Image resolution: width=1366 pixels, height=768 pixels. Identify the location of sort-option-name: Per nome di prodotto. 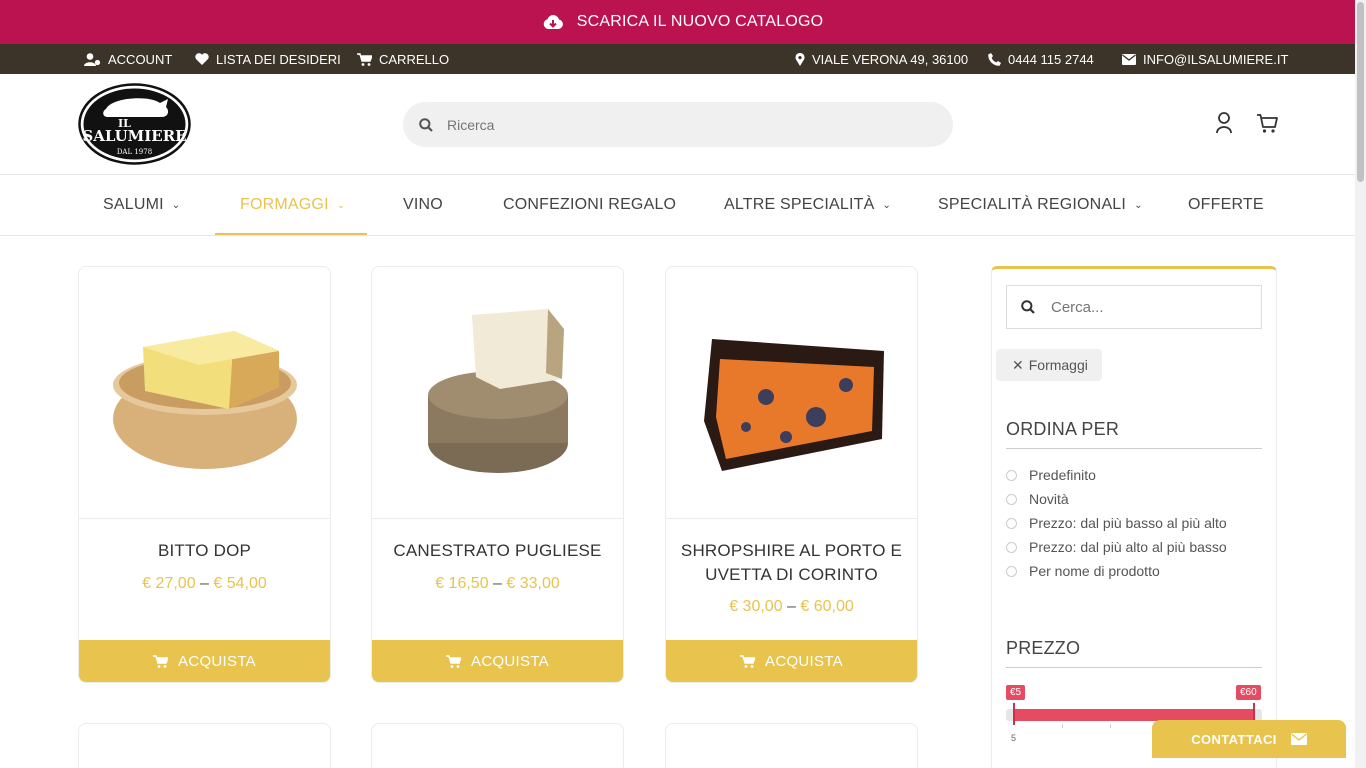
(1083, 571).